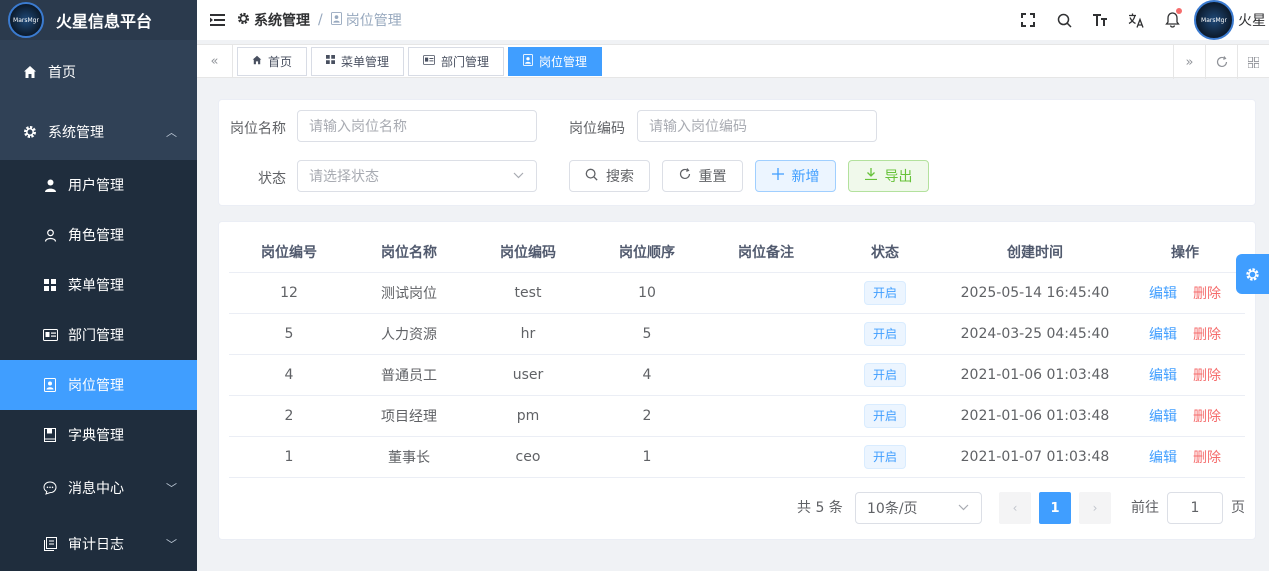 This screenshot has width=1269, height=571. Describe the element at coordinates (1214, 20) in the screenshot. I see `avatar: MarsMgr` at that location.